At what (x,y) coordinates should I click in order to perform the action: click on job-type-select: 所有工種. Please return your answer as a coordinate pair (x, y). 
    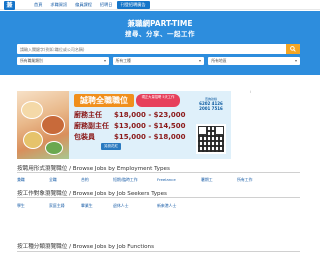
    Looking at the image, I should click on (158, 61).